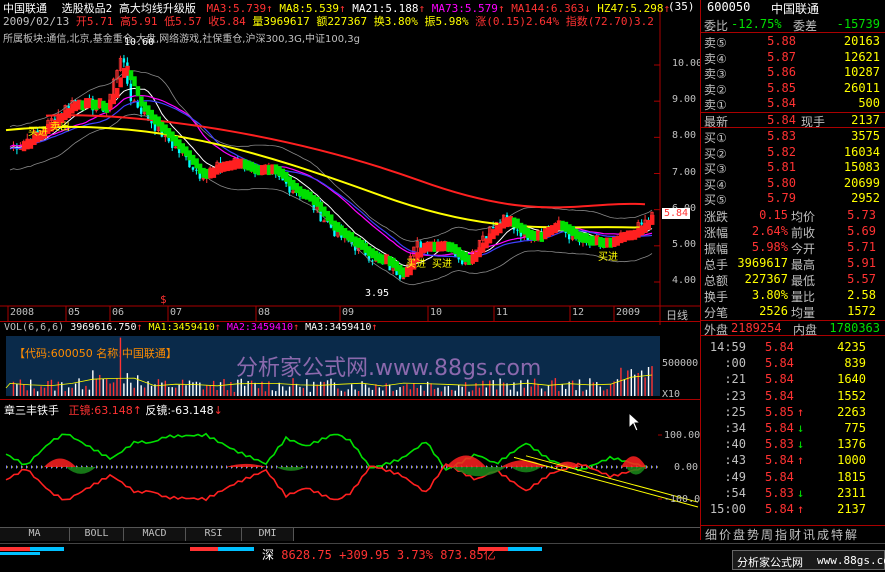 The height and width of the screenshot is (572, 885). Describe the element at coordinates (861, 295) in the screenshot. I see `stat-value: 2.58` at that location.